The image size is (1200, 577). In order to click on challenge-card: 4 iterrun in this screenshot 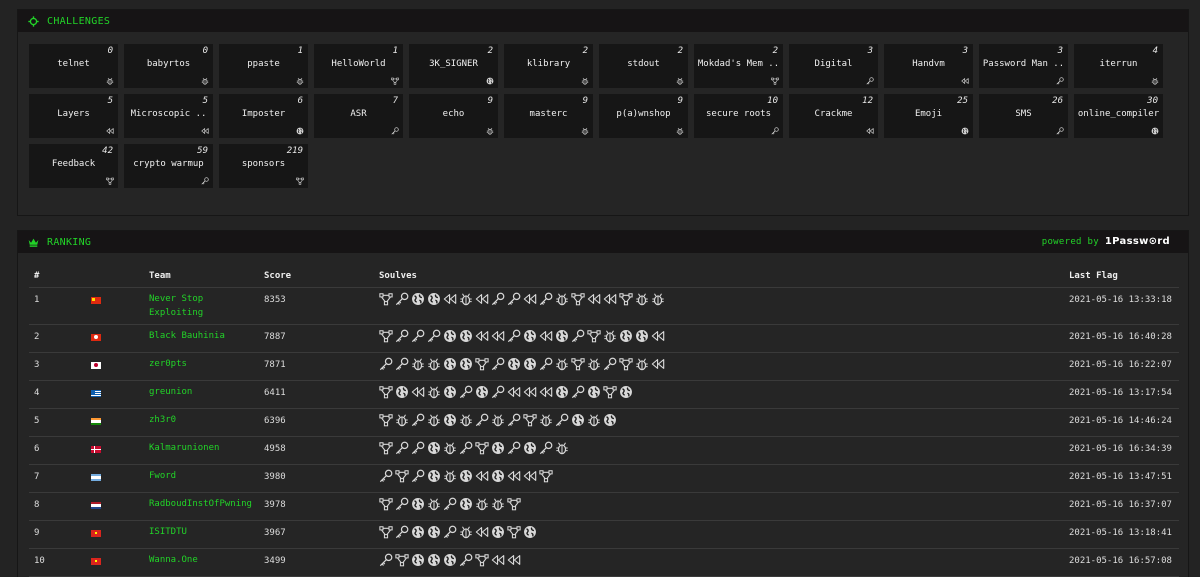, I will do `click(1118, 66)`.